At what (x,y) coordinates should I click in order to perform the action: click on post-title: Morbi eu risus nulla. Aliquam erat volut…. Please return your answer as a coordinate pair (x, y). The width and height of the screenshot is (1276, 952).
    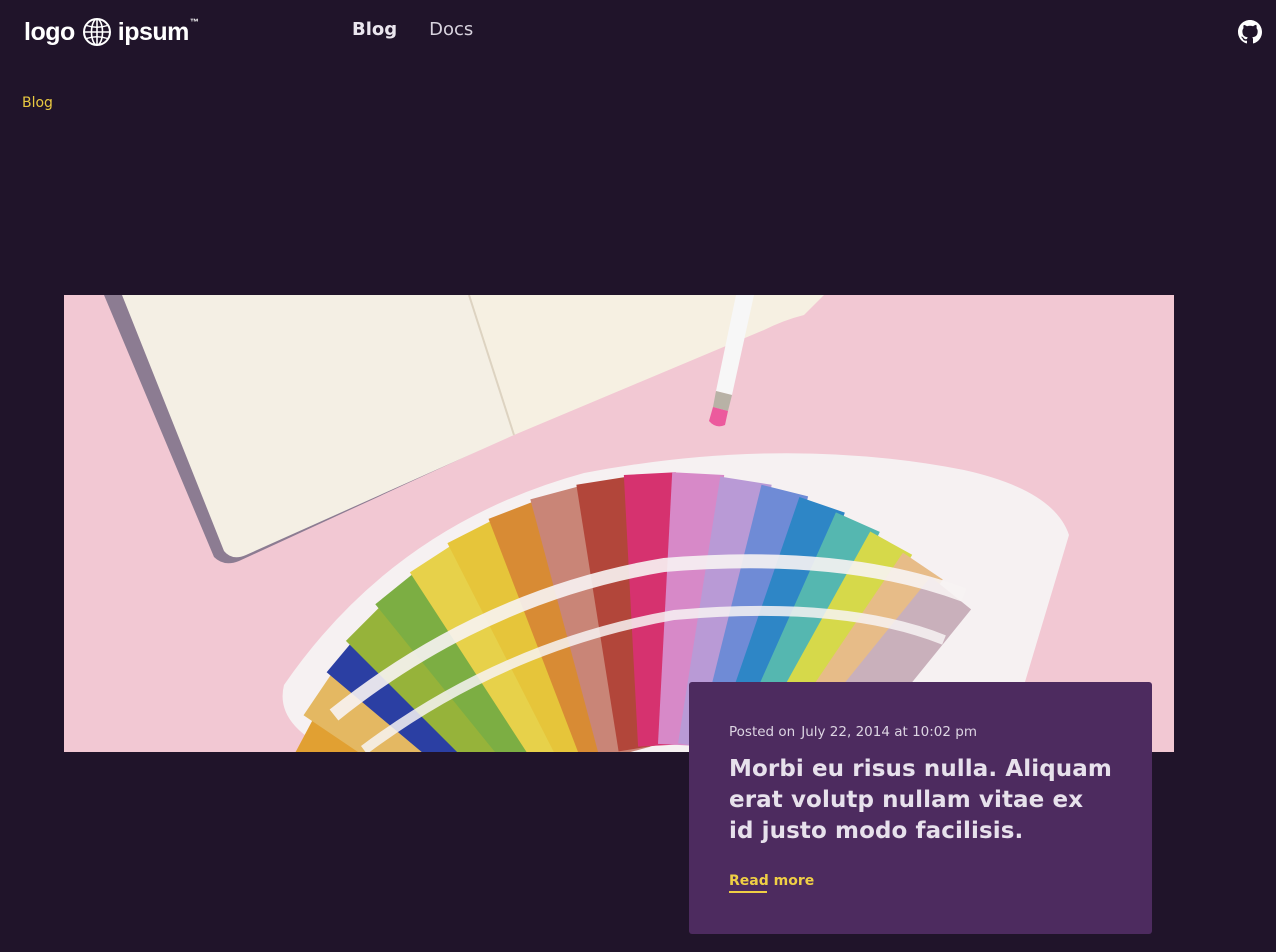
    Looking at the image, I should click on (920, 800).